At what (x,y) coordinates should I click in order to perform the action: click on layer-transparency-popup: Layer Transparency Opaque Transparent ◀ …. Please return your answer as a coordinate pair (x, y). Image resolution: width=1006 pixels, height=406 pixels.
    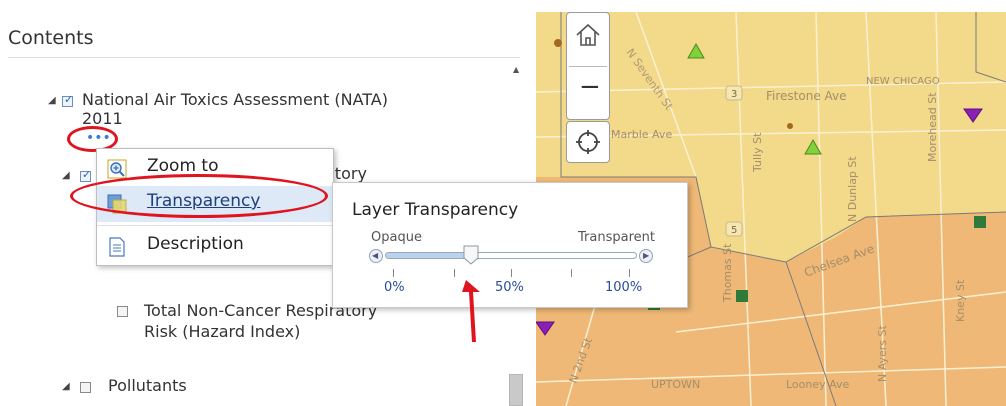
    Looking at the image, I should click on (510, 245).